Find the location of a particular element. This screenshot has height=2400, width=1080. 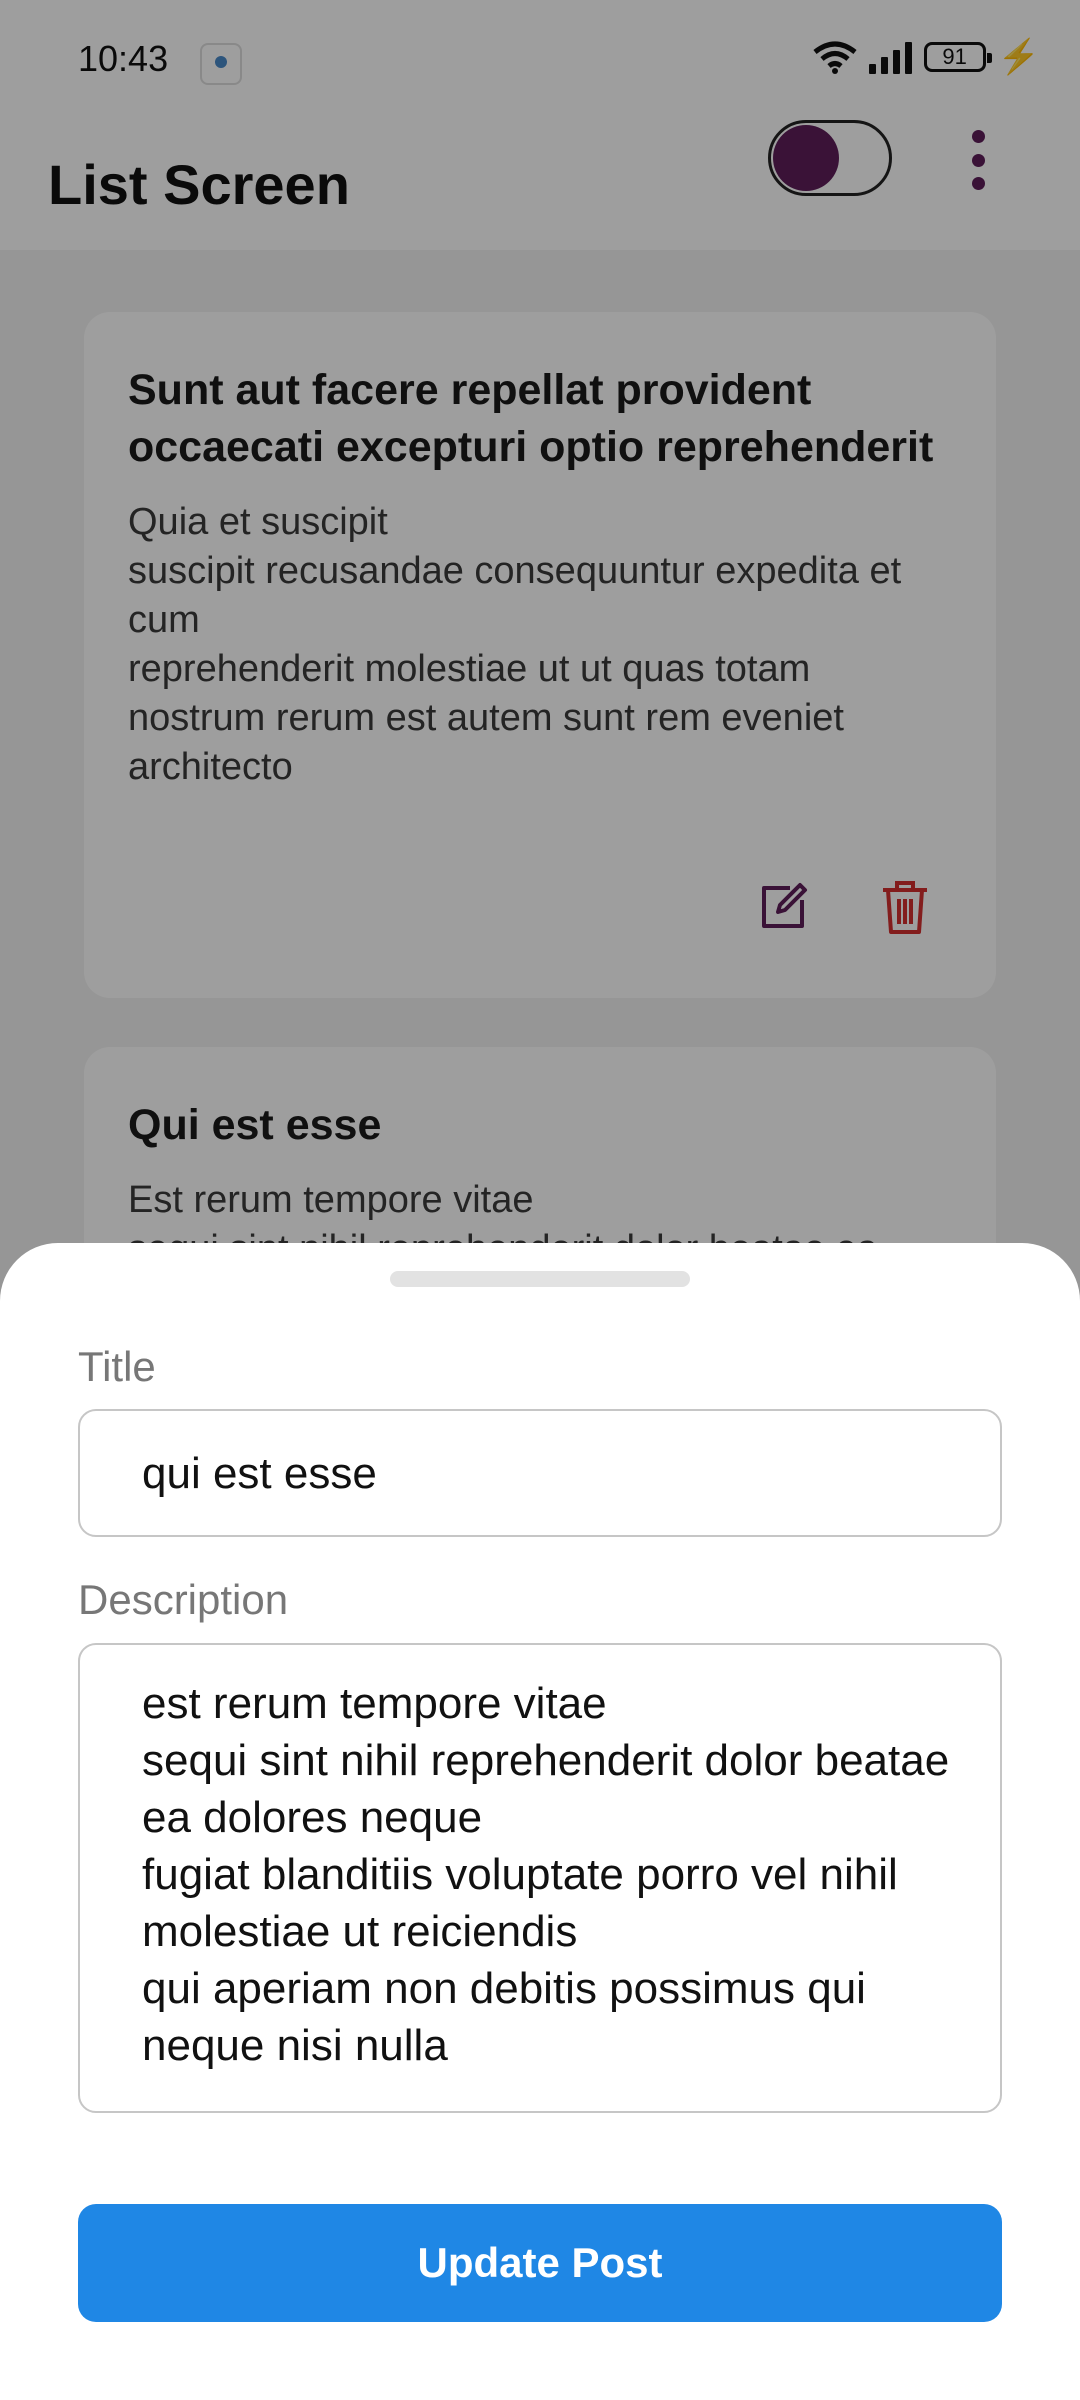

description-label: Description is located at coordinates (183, 1599).